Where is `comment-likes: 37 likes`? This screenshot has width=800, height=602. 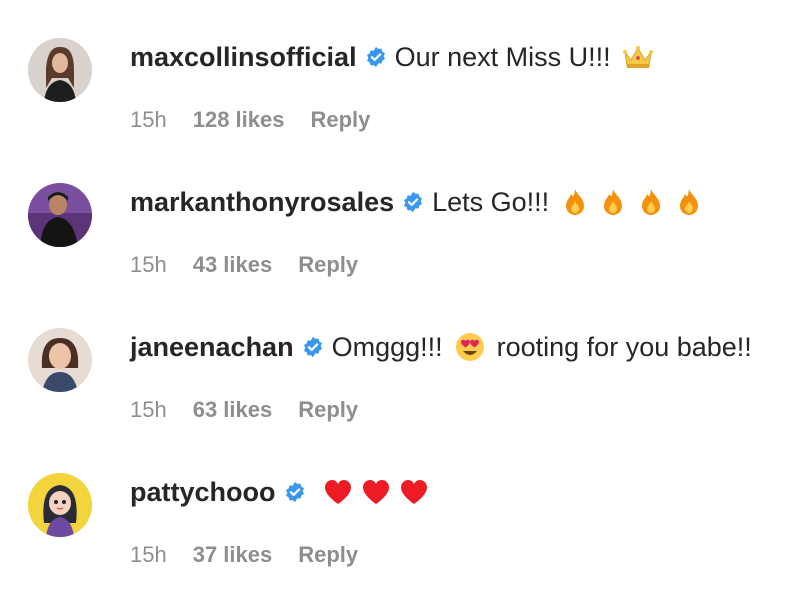
comment-likes: 37 likes is located at coordinates (233, 555).